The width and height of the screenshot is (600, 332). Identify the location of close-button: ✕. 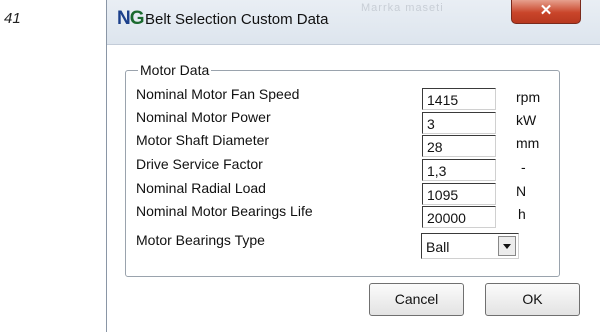
(546, 12).